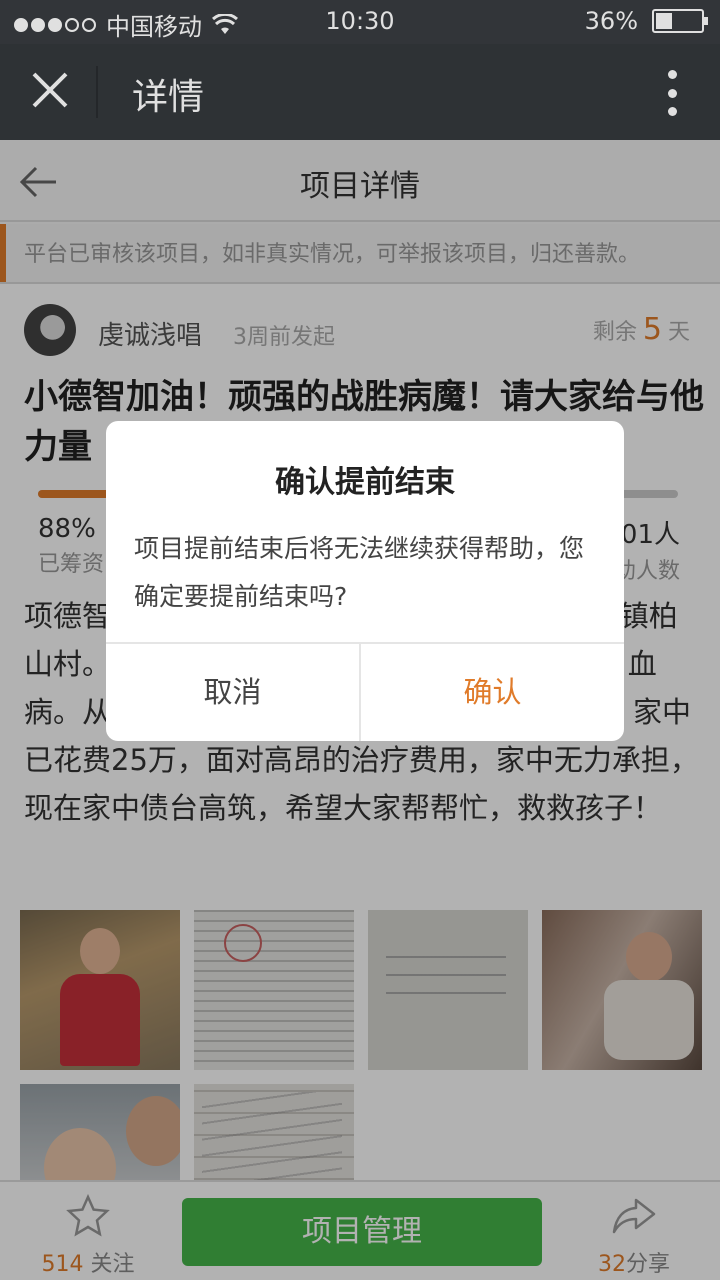 The image size is (720, 1280). Describe the element at coordinates (360, 70) in the screenshot. I see `overlay-top` at that location.